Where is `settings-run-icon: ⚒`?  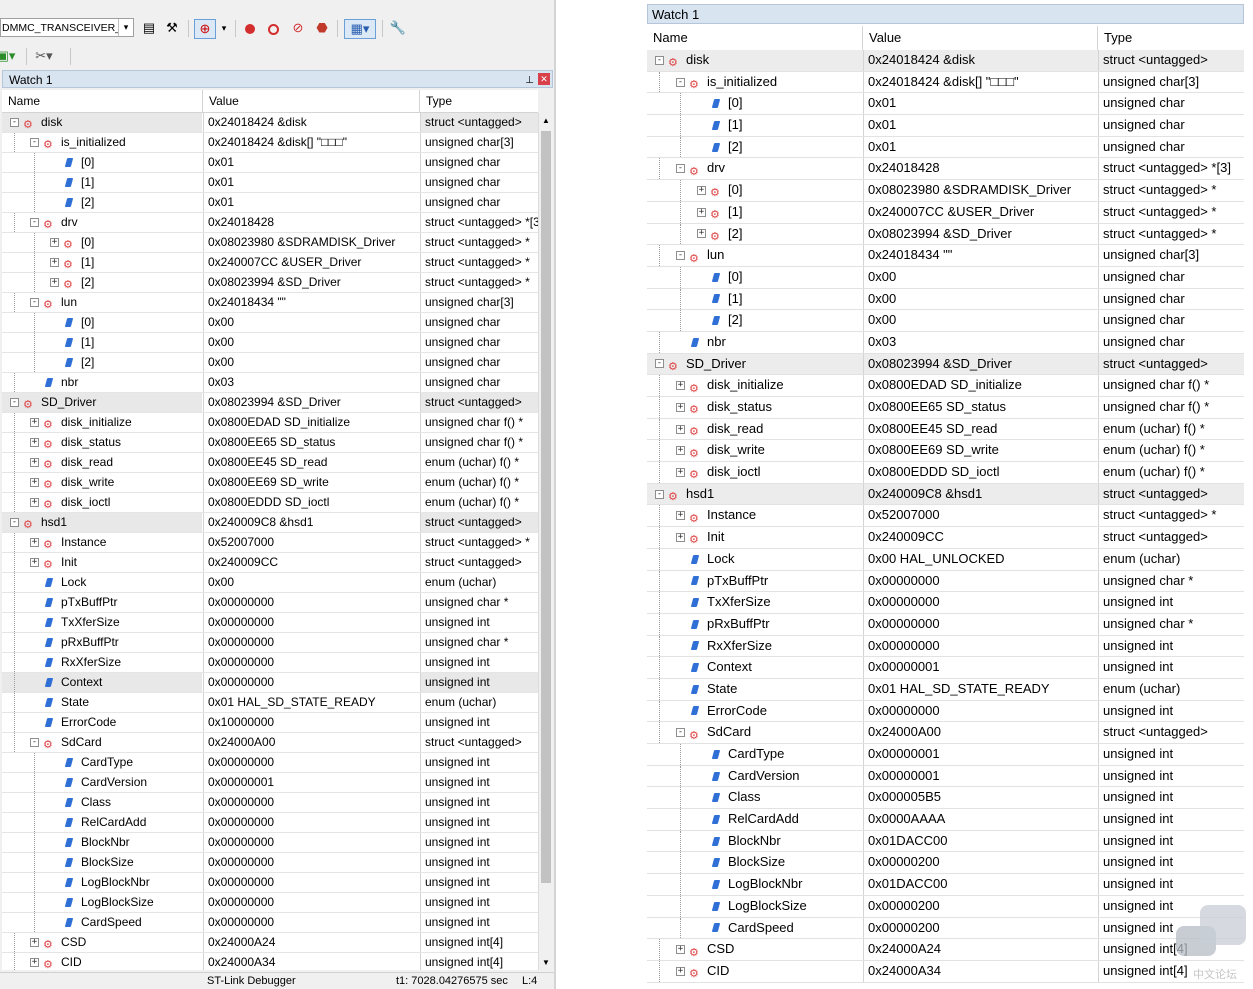
settings-run-icon: ⚒ is located at coordinates (172, 28).